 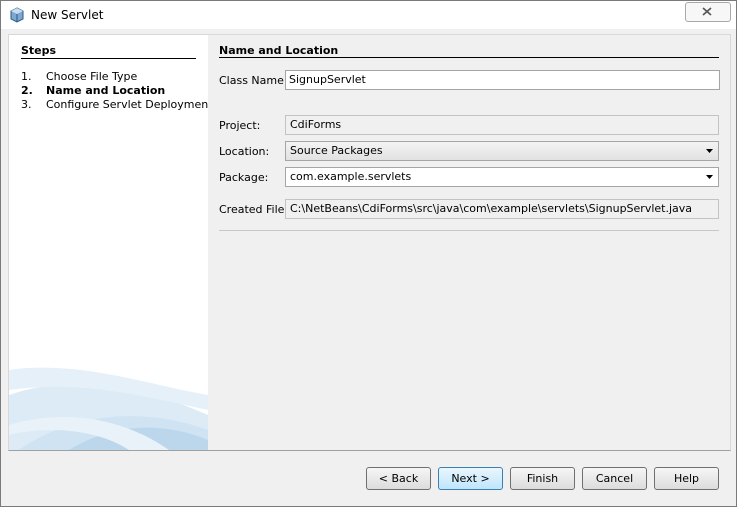 I want to click on created-file-label: Created File:, so click(x=254, y=209).